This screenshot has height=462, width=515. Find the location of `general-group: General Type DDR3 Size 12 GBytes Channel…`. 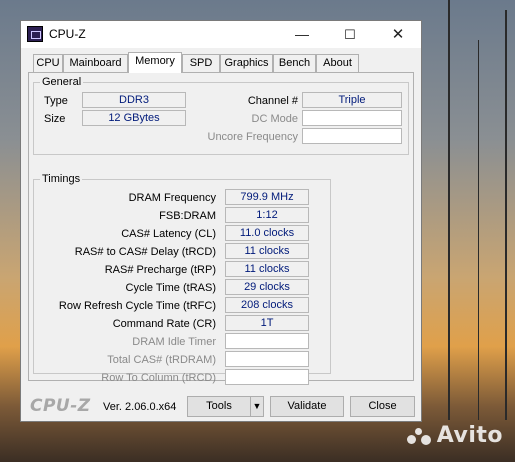

general-group: General Type DDR3 Size 12 GBytes Channel… is located at coordinates (221, 115).